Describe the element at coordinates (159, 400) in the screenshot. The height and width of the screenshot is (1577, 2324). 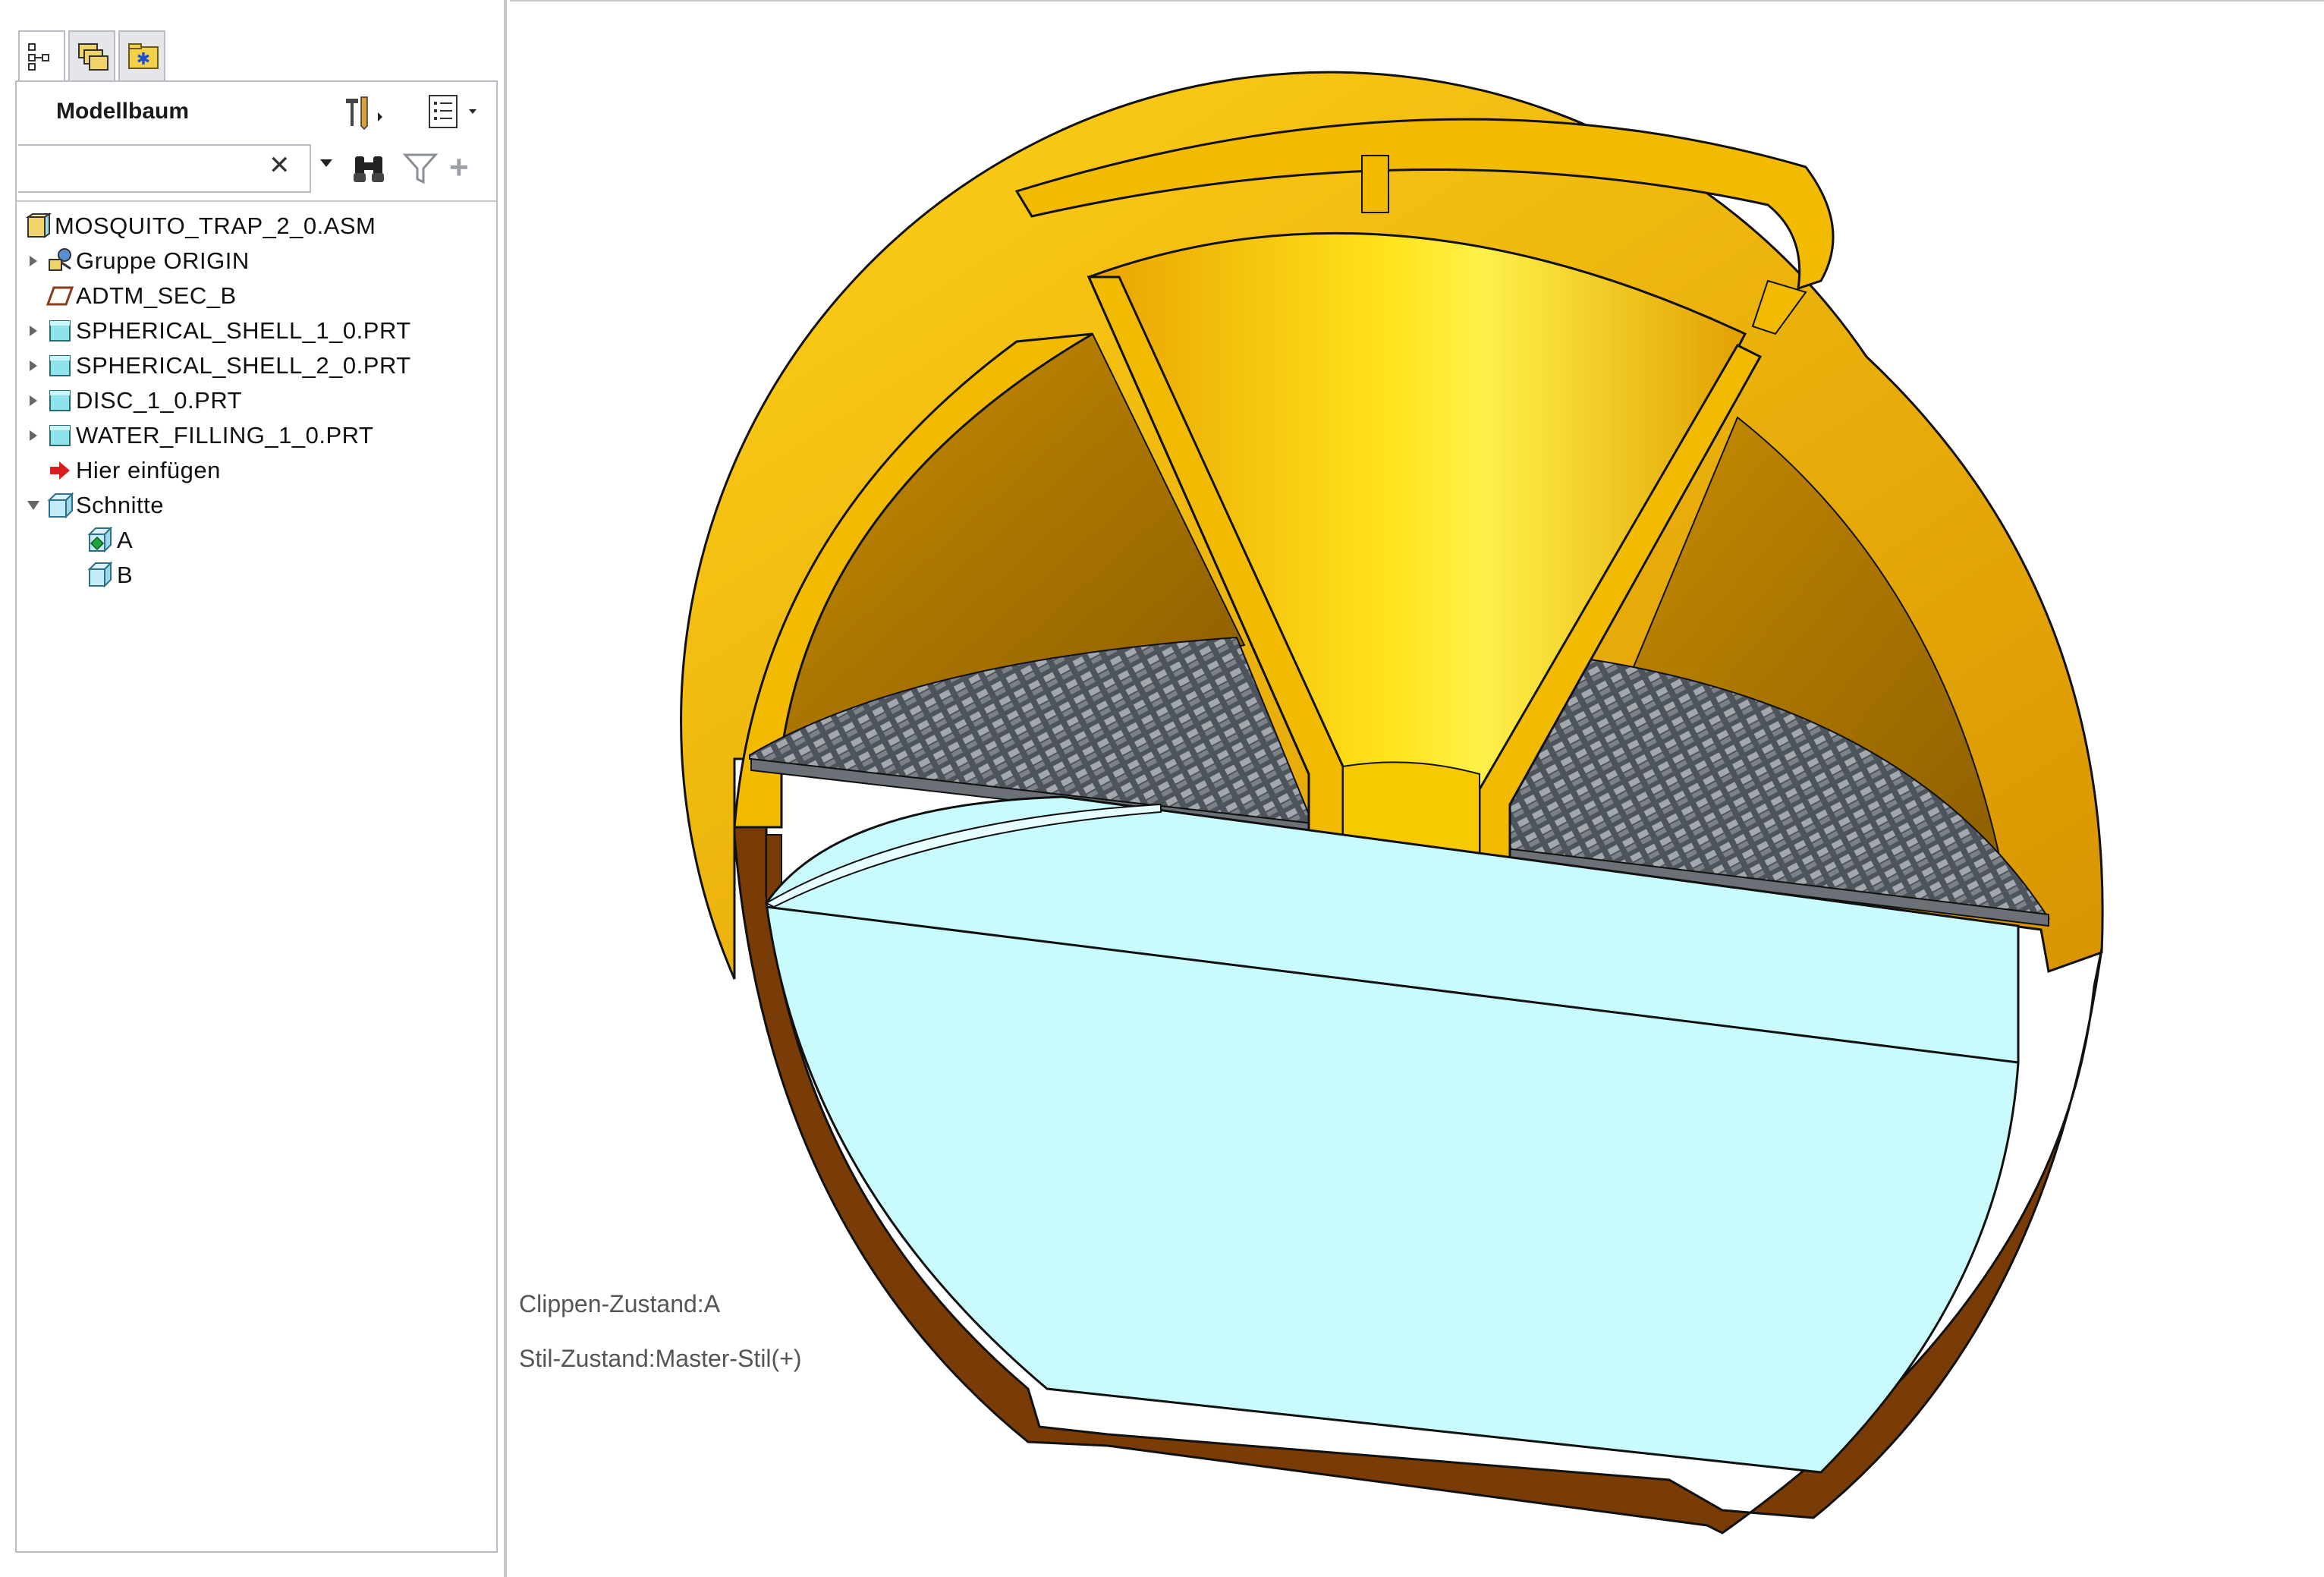
I see `tree-node-label: DISC_1_0.PRT` at that location.